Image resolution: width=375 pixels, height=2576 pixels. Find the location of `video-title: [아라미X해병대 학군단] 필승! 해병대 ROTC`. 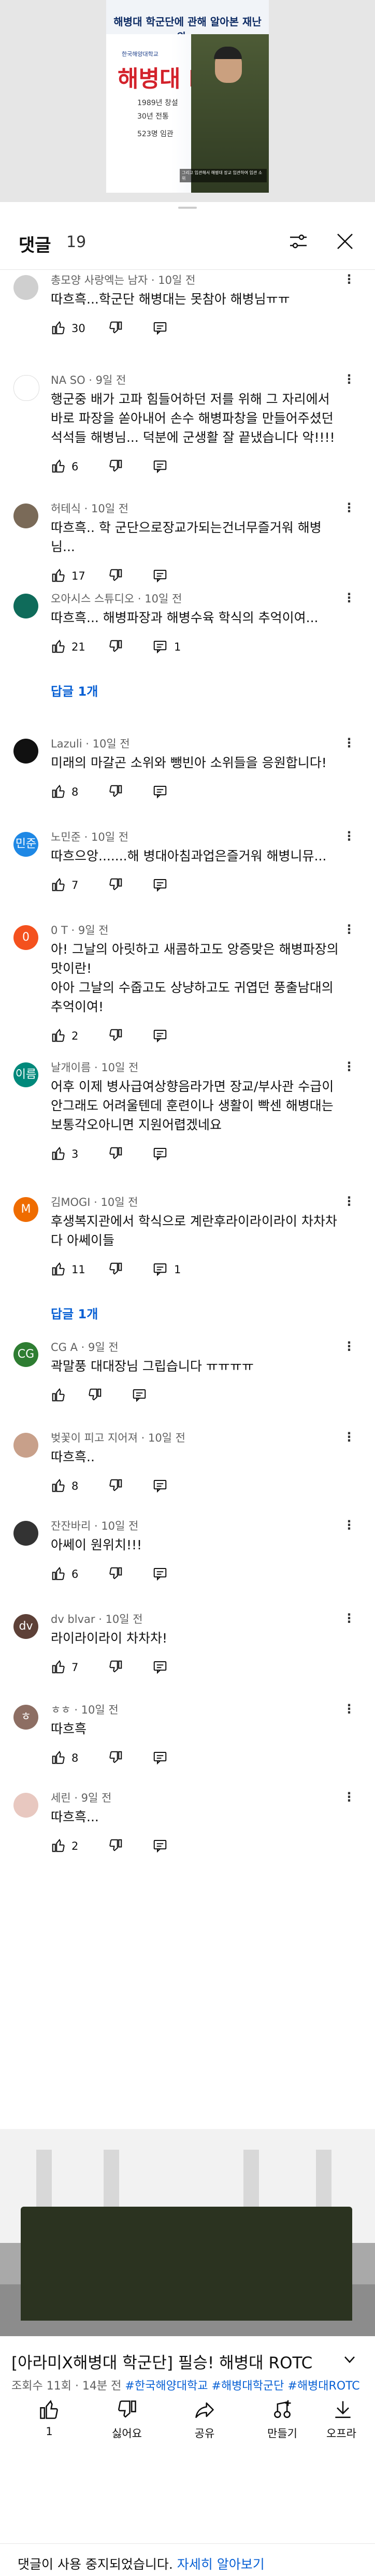

video-title: [아라미X해병대 학군단] 필승! 해병대 ROTC is located at coordinates (161, 2361).